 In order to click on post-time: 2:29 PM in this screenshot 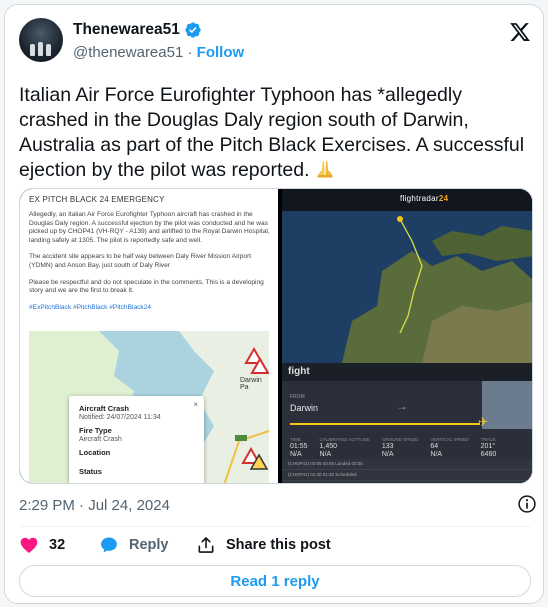, I will do `click(47, 505)`.